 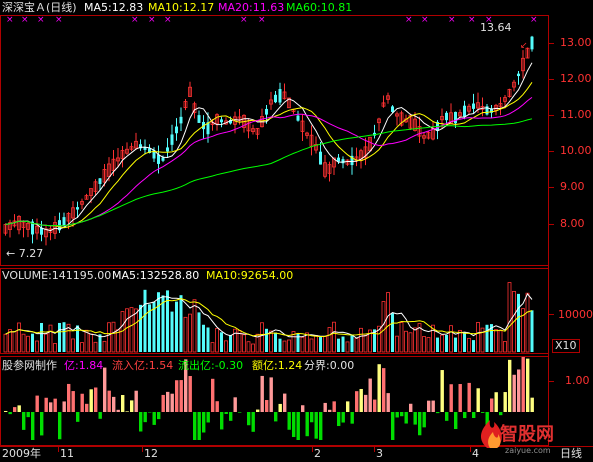 I want to click on volume-ma10-line, so click(x=269, y=318).